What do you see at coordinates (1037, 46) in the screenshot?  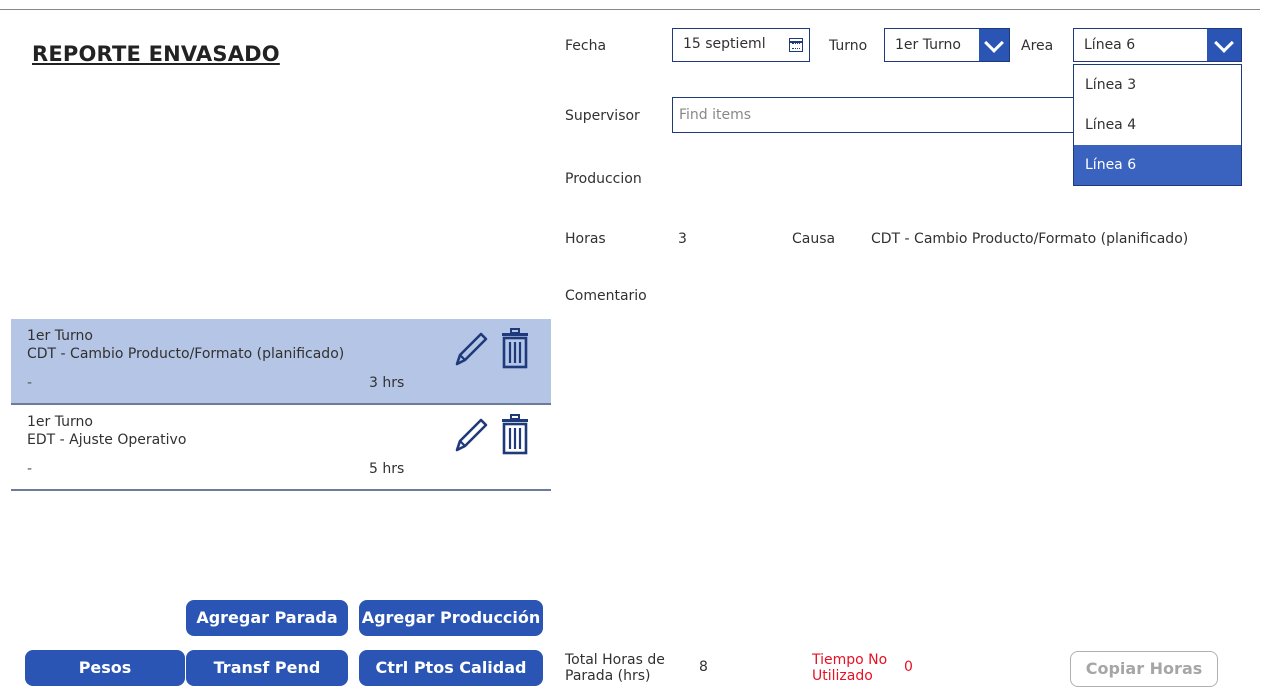 I see `area-label: Area` at bounding box center [1037, 46].